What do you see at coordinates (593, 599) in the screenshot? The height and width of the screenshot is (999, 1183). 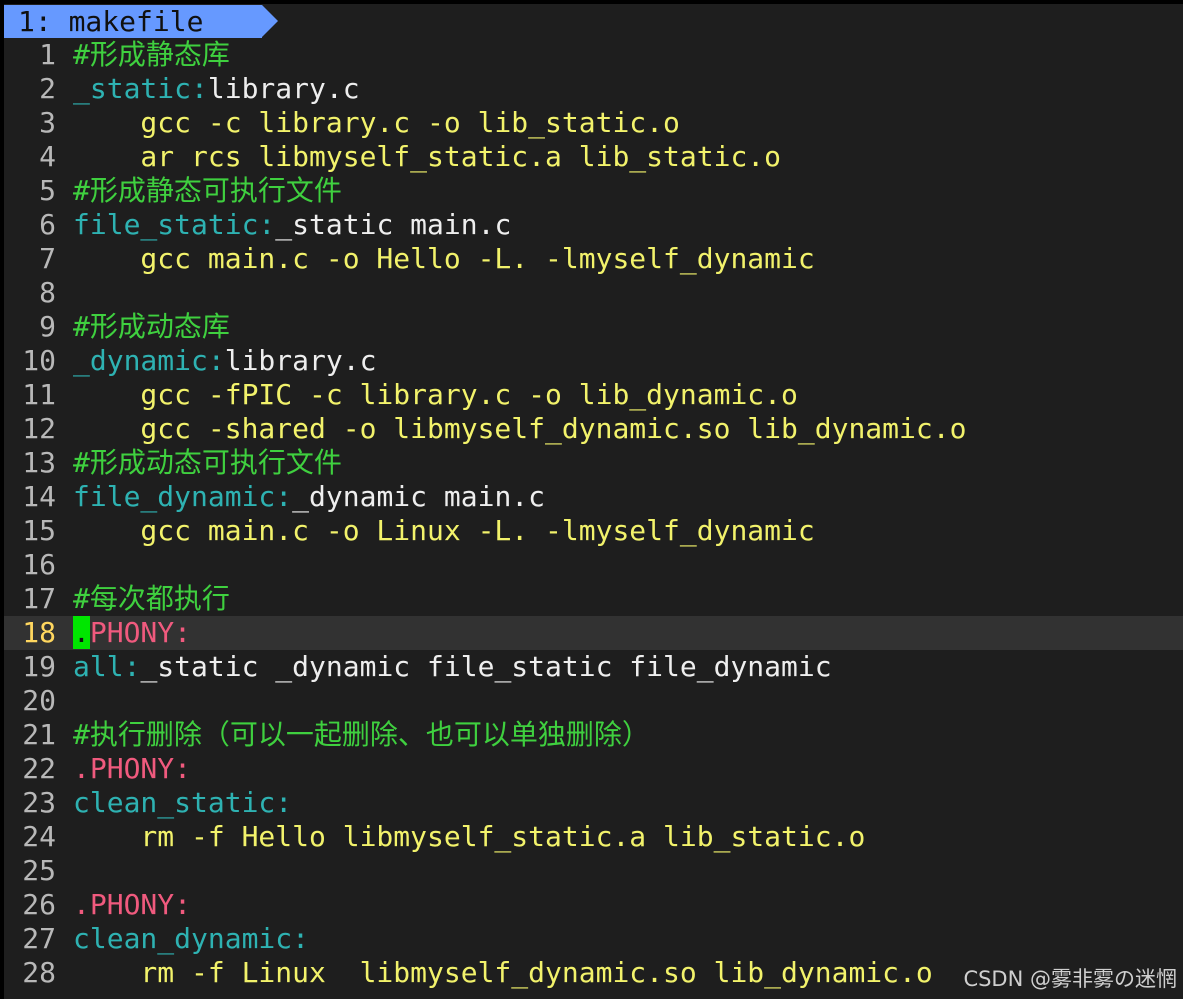 I see `code-line: 17 #每次都执行` at bounding box center [593, 599].